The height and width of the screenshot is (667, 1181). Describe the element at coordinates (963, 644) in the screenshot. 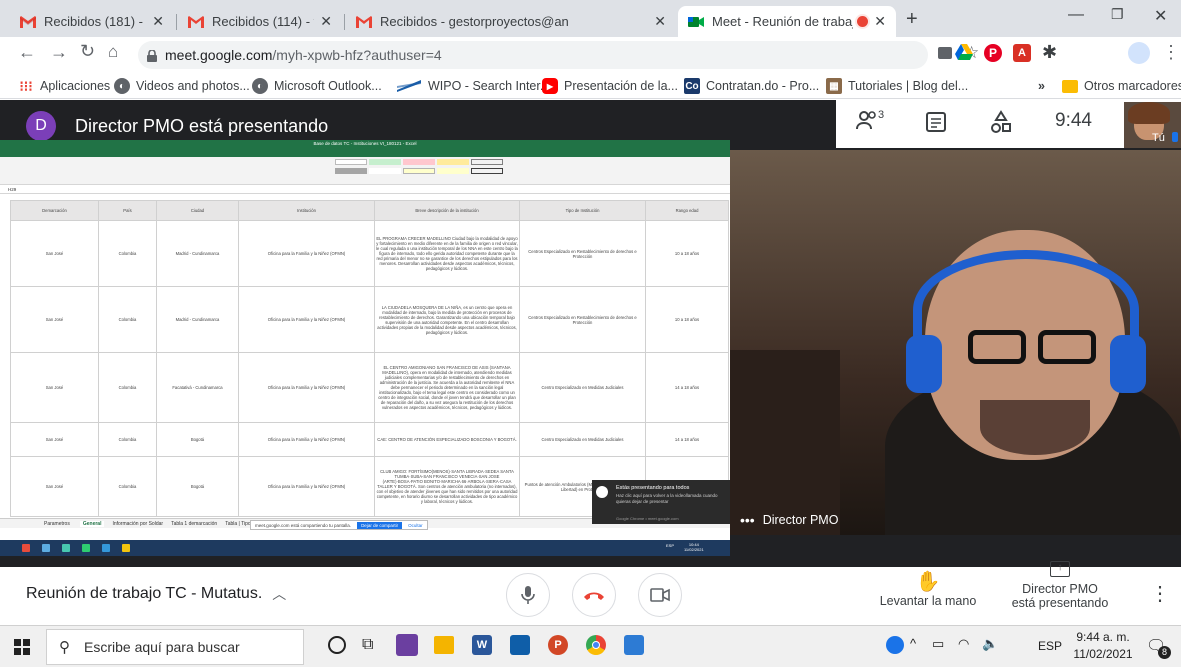

I see `wifi-icon: ◠` at that location.